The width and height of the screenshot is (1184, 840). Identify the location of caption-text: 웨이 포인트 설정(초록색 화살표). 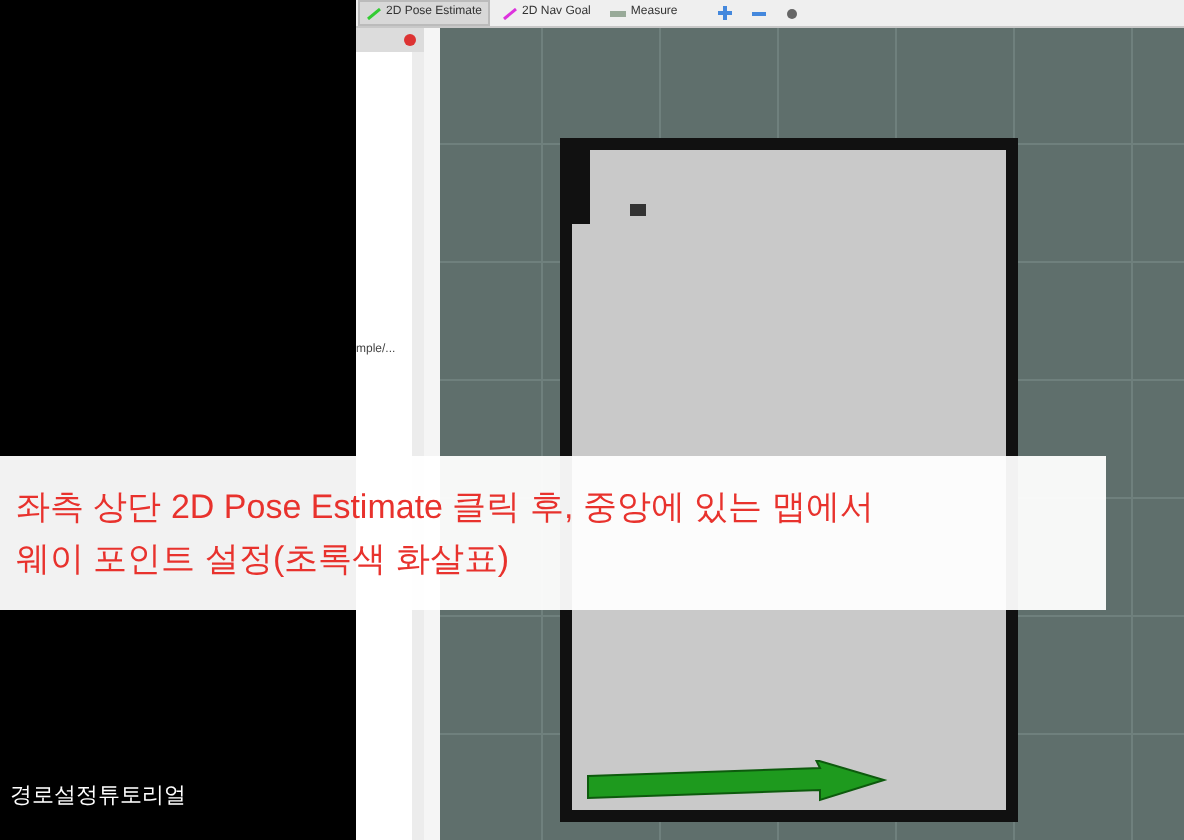
(262, 558).